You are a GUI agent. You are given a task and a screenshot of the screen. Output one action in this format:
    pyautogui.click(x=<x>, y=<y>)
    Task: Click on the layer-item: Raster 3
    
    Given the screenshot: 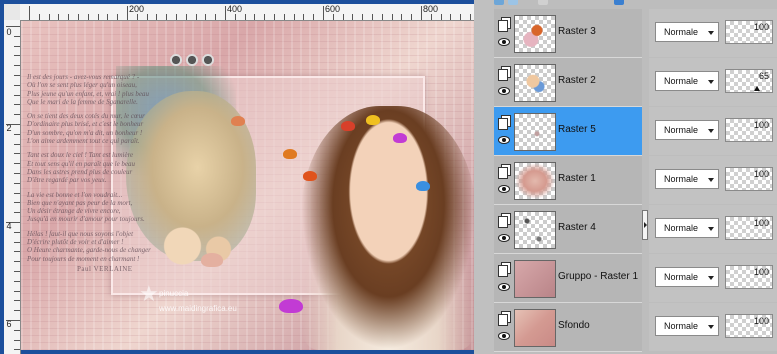 What is the action you would take?
    pyautogui.click(x=568, y=33)
    